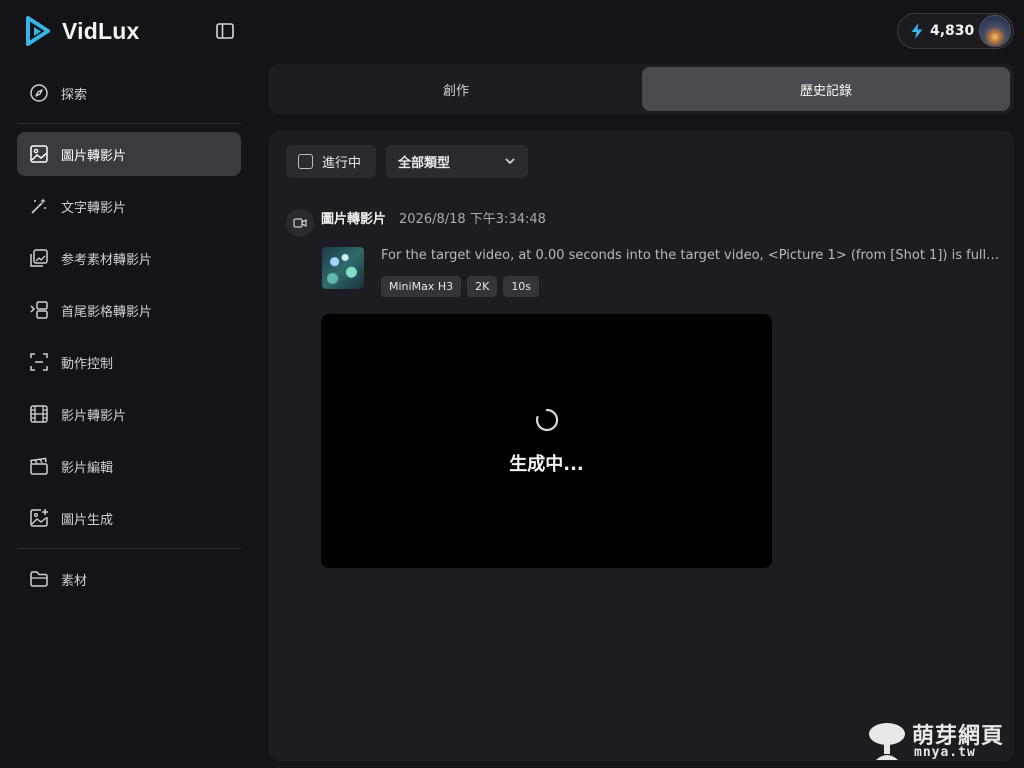 Image resolution: width=1024 pixels, height=768 pixels. I want to click on magic-wand-icon, so click(39, 206).